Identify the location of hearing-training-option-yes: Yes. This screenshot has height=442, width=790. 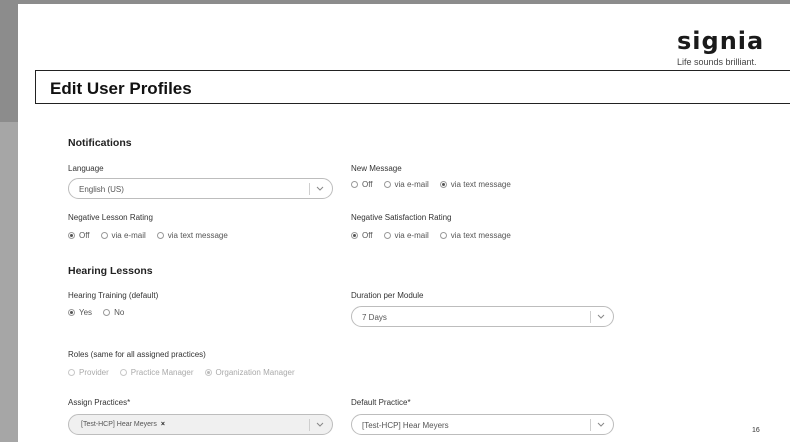
(80, 312).